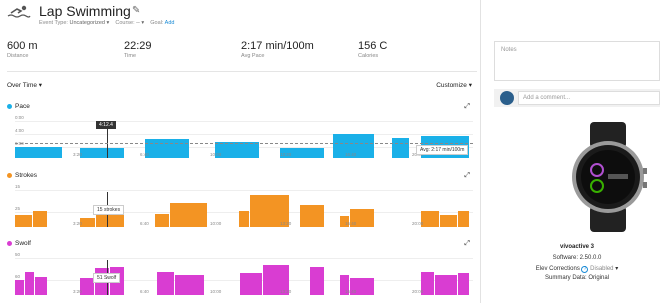 The image size is (660, 303). Describe the element at coordinates (609, 177) in the screenshot. I see `watch-image` at that location.